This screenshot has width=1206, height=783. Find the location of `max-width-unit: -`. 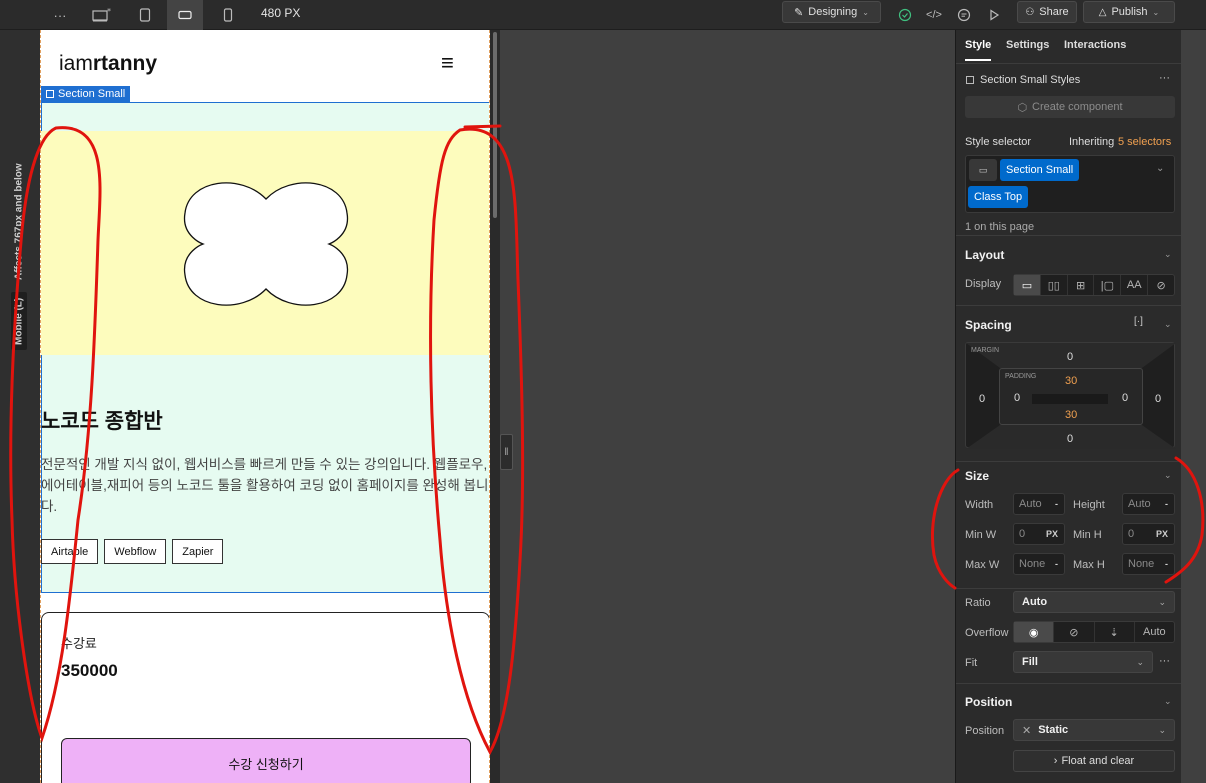

max-width-unit: - is located at coordinates (1056, 564).